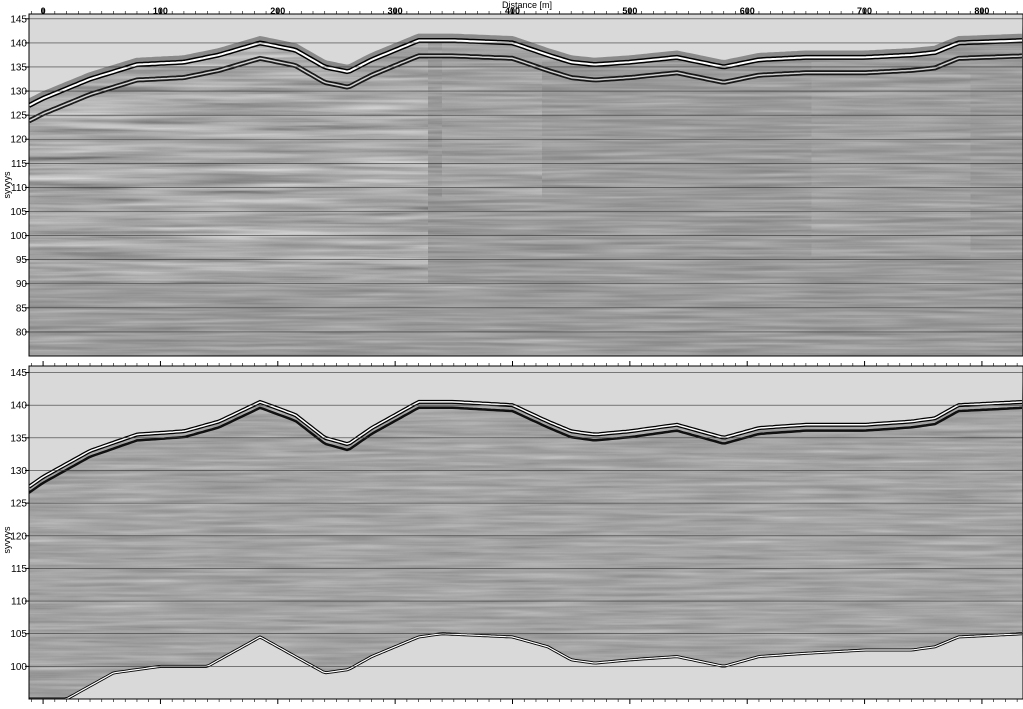 The image size is (1023, 709). Describe the element at coordinates (864, 11) in the screenshot. I see `x-tick-label: 700` at that location.